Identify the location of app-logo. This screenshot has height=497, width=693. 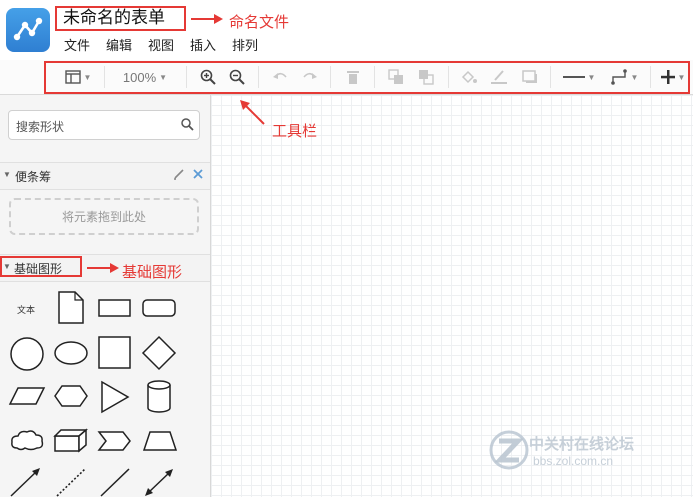
(28, 30).